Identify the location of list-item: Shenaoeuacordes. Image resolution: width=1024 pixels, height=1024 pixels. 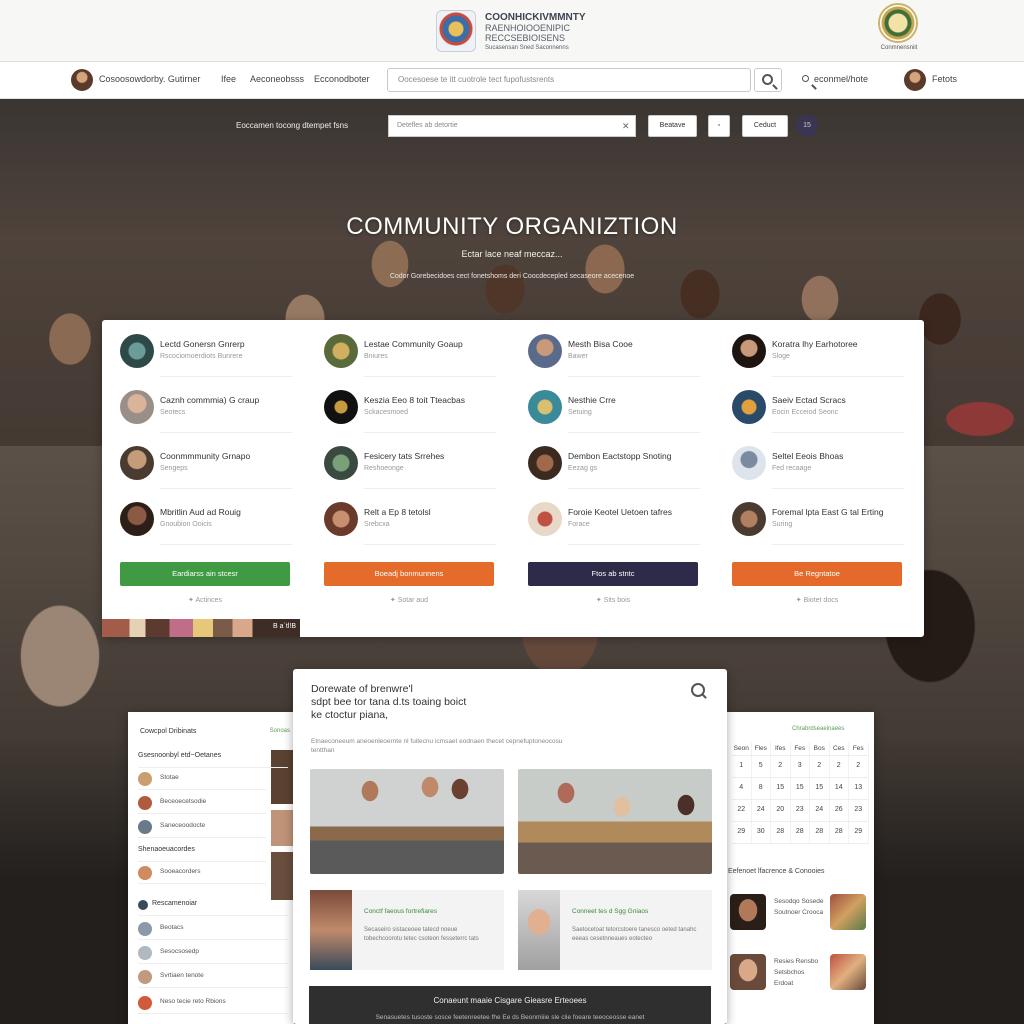
(202, 851).